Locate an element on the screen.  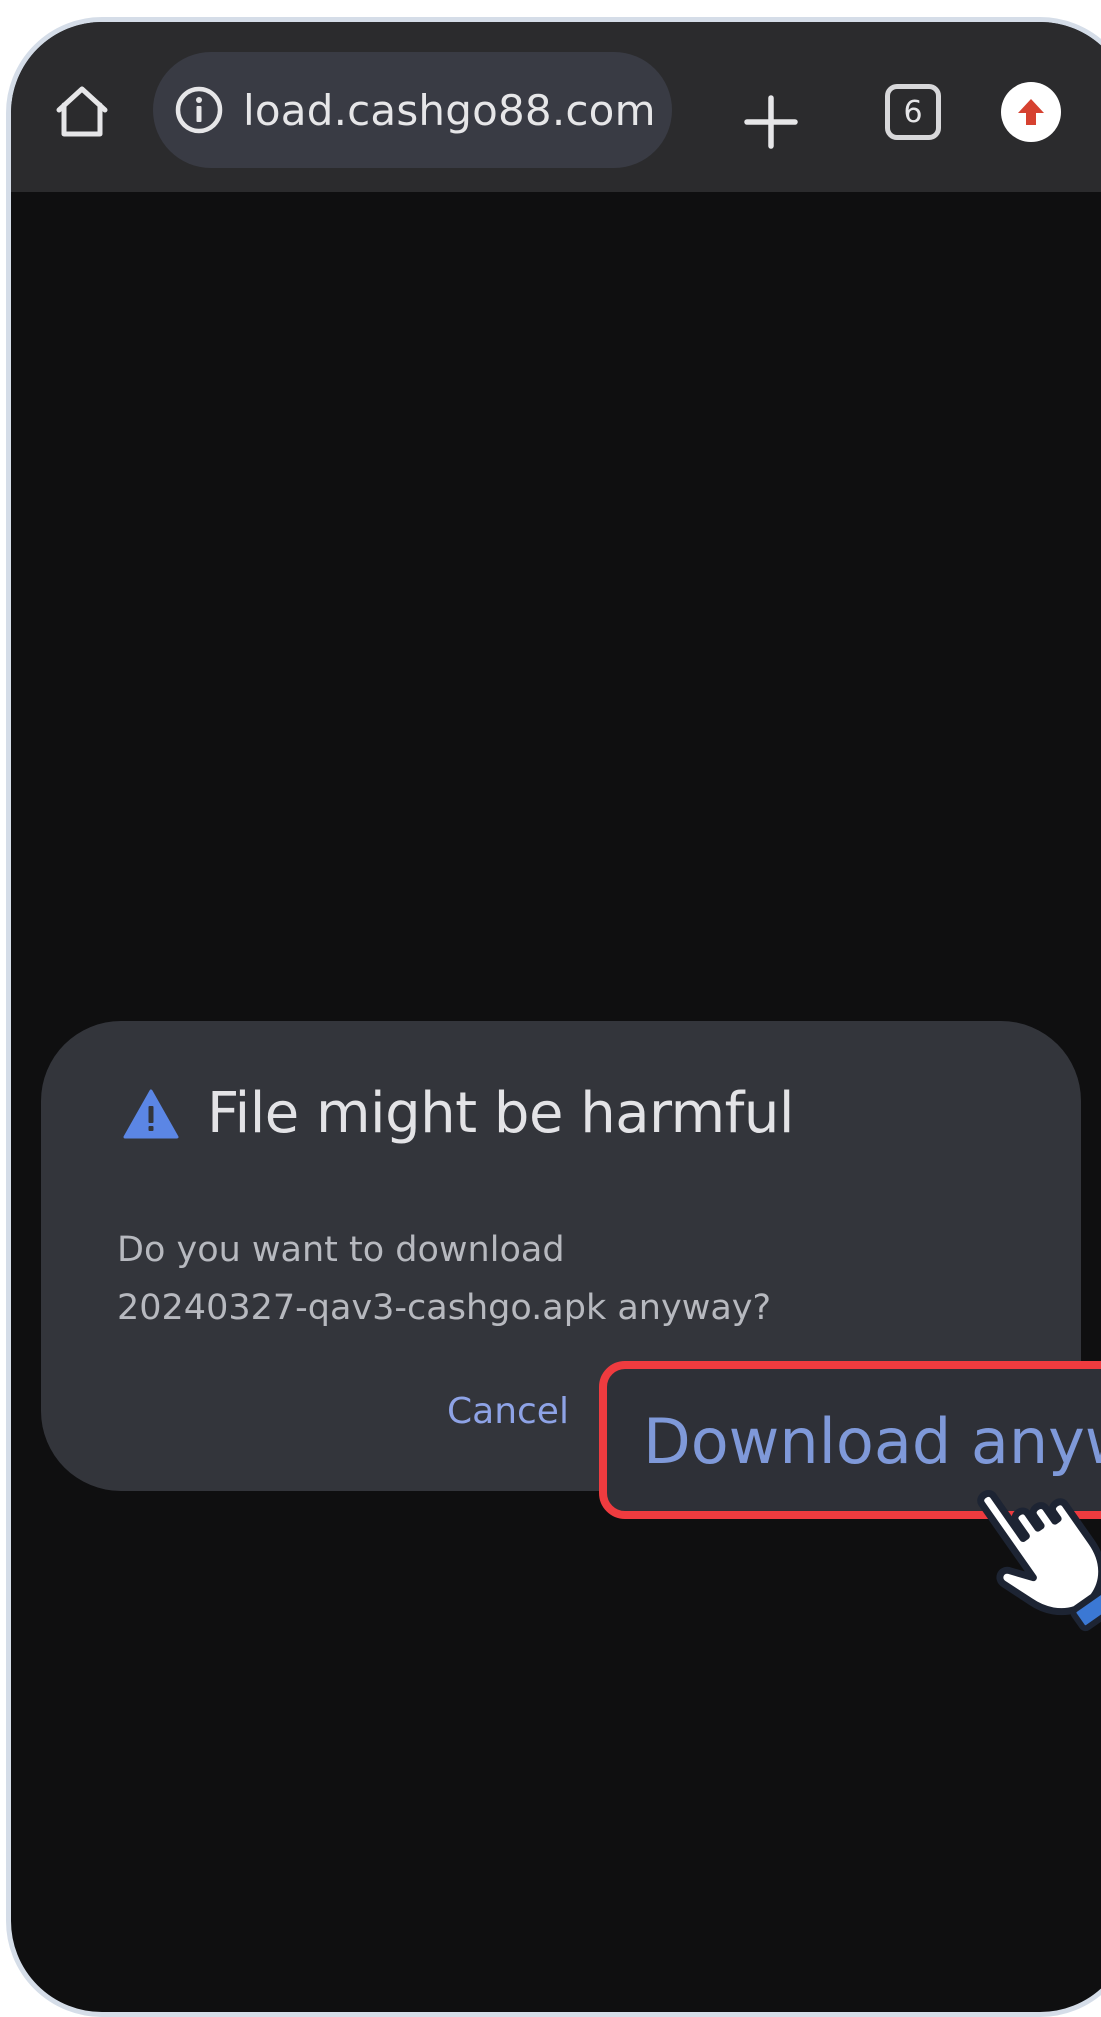
tab-switcher-button: 6 is located at coordinates (913, 112).